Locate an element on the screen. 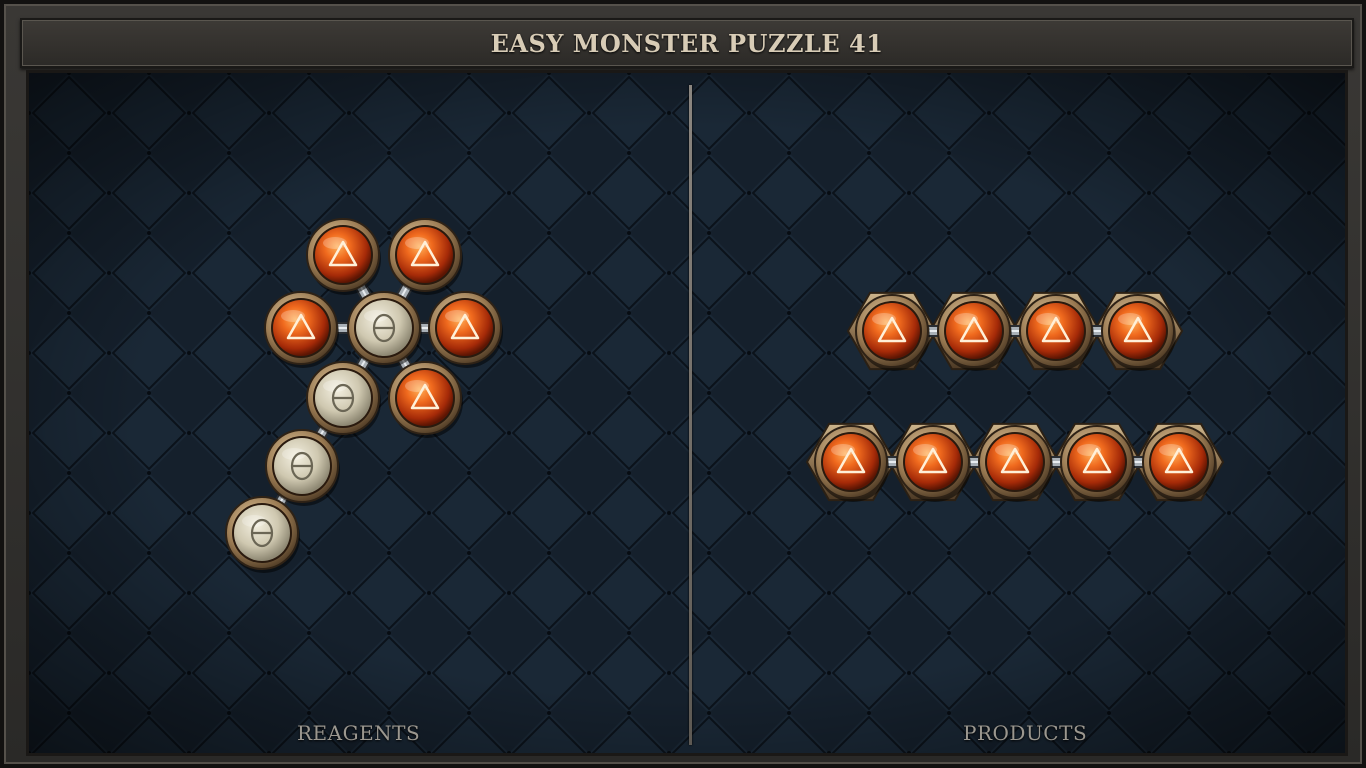 The image size is (1366, 768). title-bar: EASY MONSTER PUZZLE 41 is located at coordinates (687, 43).